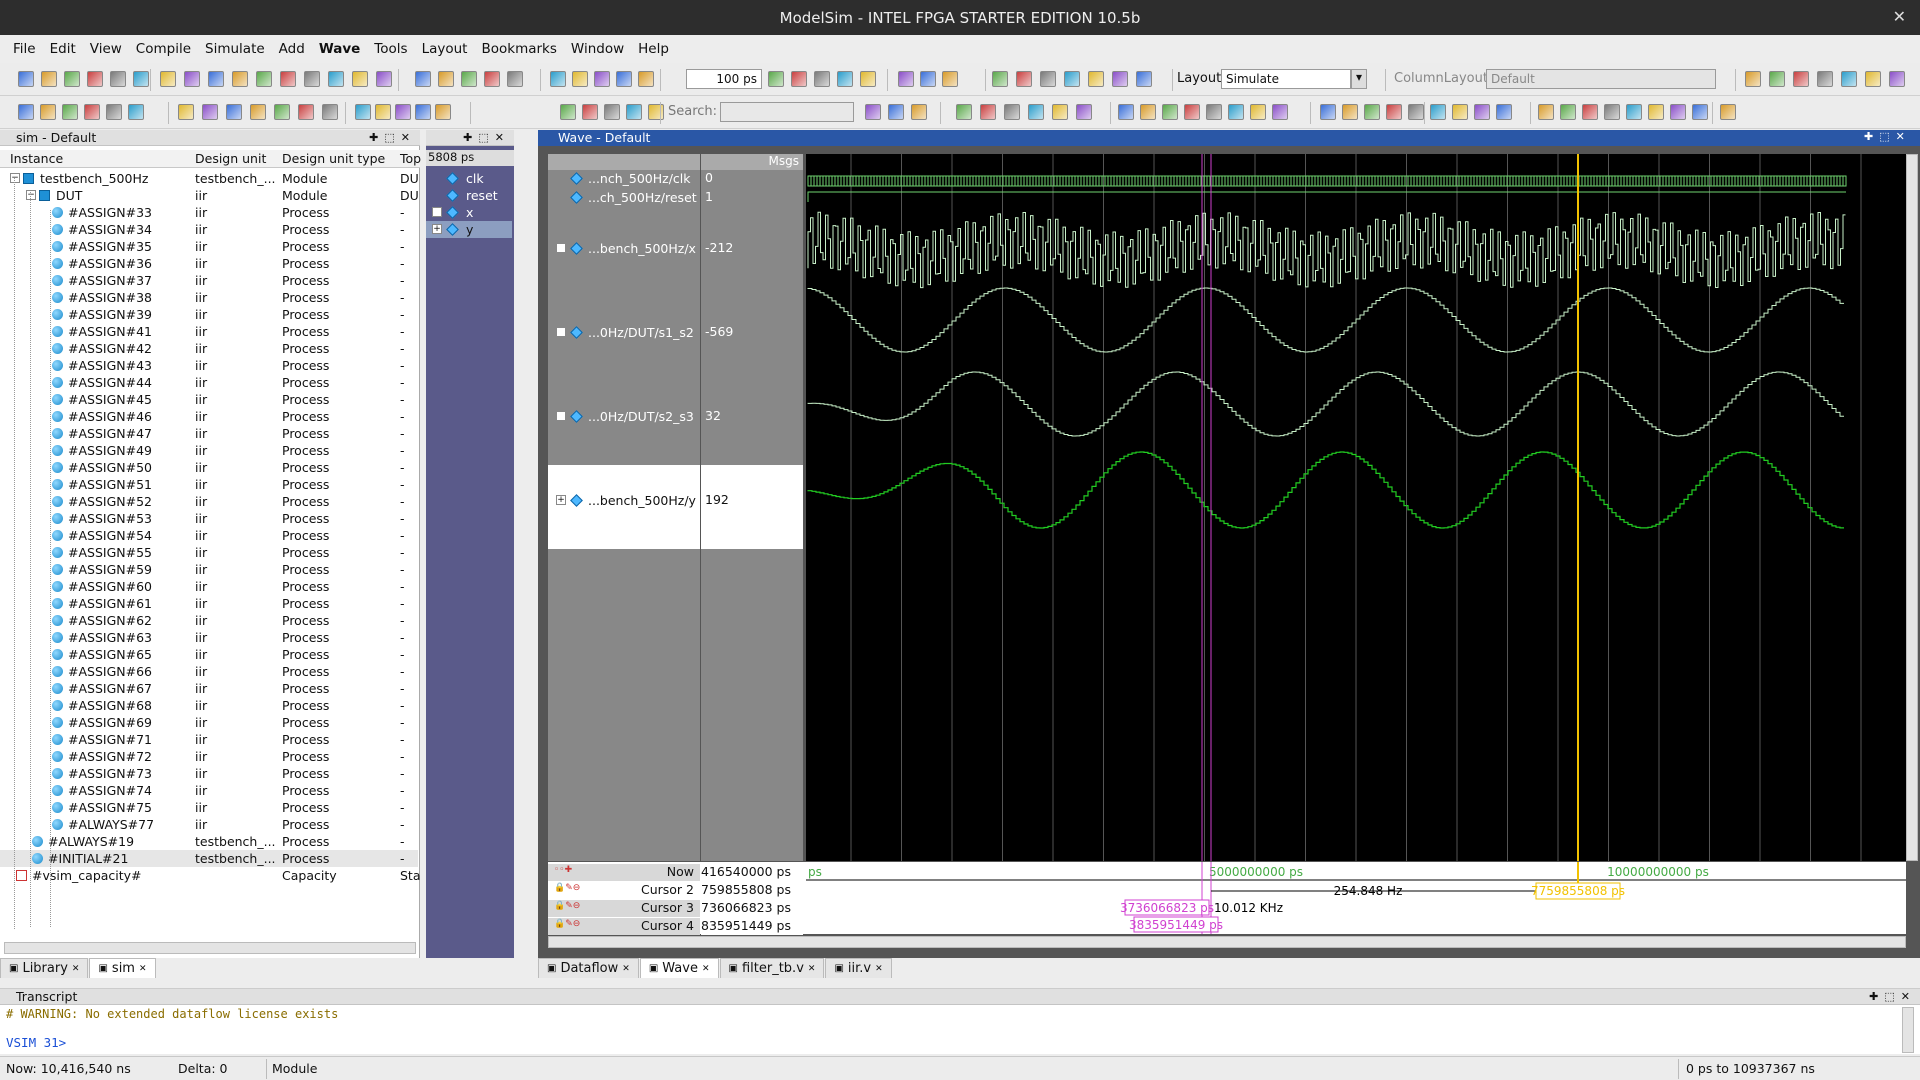 Image resolution: width=1920 pixels, height=1080 pixels. Describe the element at coordinates (230, 158) in the screenshot. I see `col-design-unit: Design unit` at that location.